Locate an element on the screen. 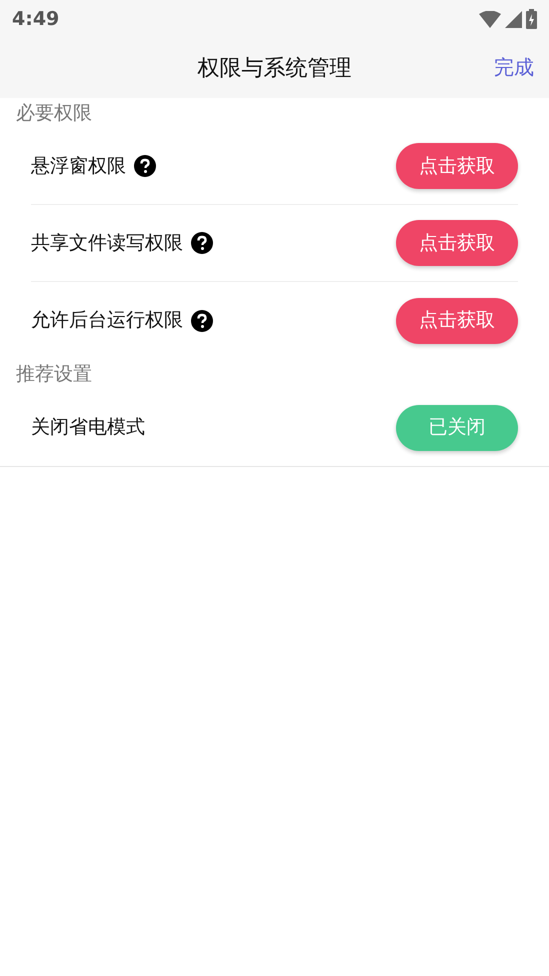 Image resolution: width=549 pixels, height=976 pixels. section-header: 推荐设置 is located at coordinates (54, 374).